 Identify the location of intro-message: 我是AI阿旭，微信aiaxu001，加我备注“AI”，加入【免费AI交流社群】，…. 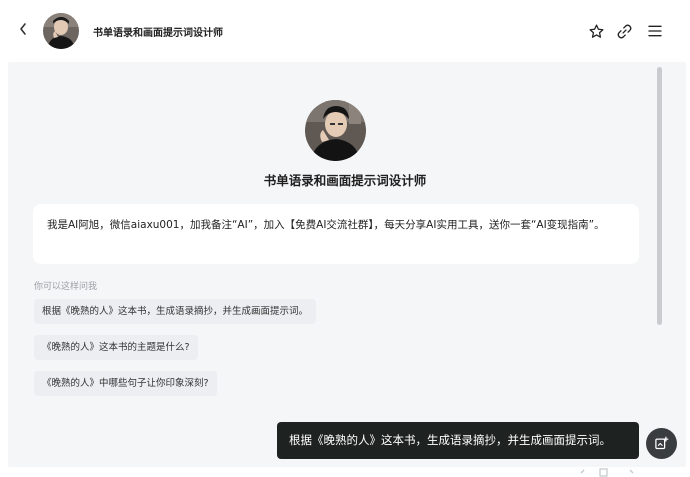
(336, 234).